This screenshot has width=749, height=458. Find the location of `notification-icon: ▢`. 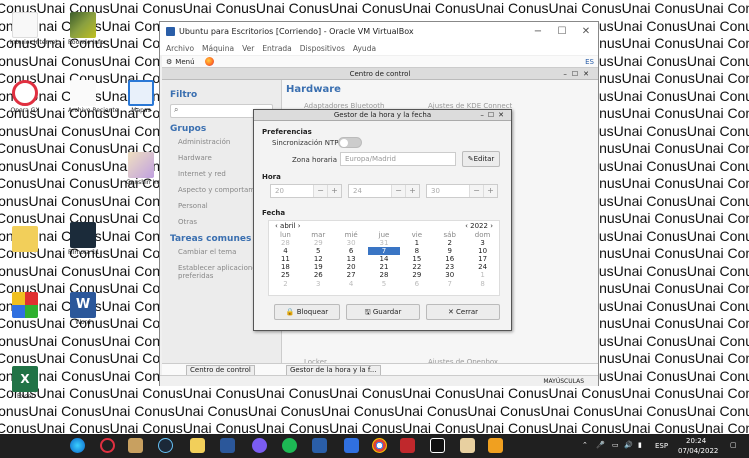

notification-icon: ▢ is located at coordinates (733, 445).